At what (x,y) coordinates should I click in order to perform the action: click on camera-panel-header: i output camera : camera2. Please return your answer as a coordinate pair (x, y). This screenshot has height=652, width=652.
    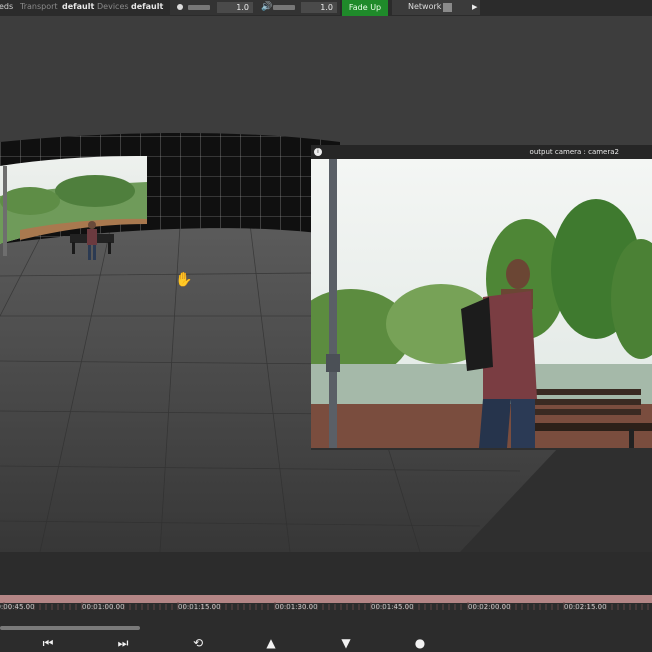
    Looking at the image, I should click on (481, 152).